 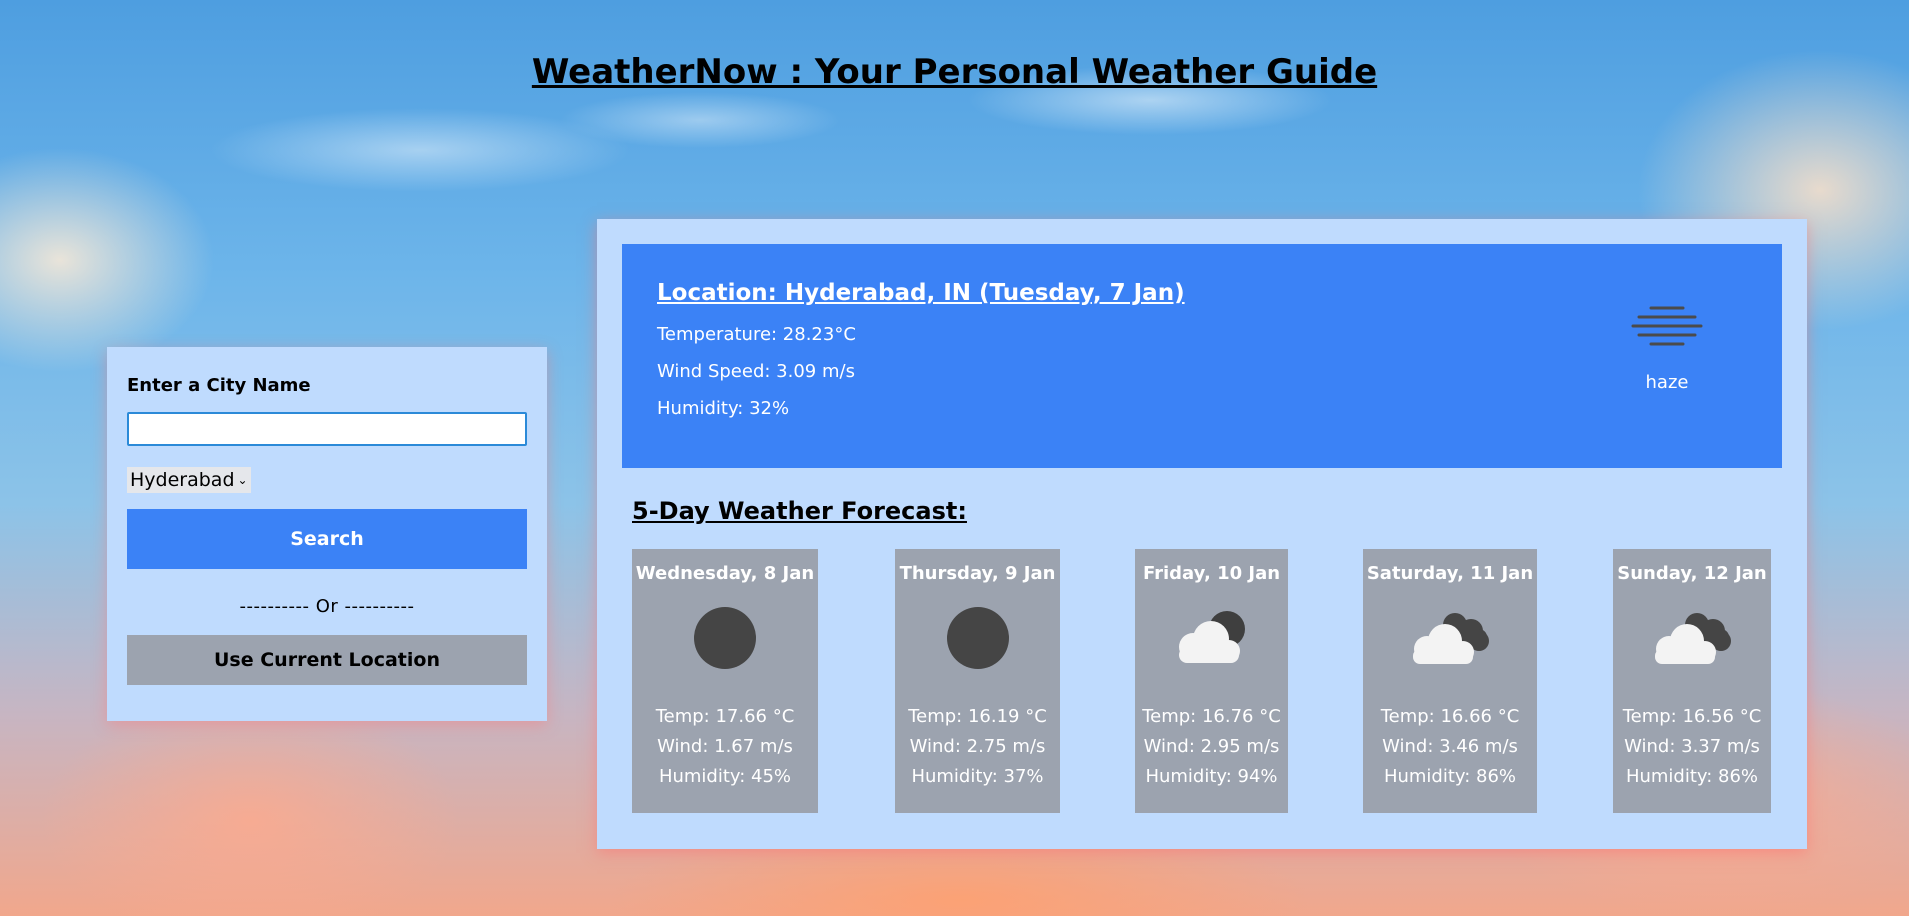 What do you see at coordinates (327, 606) in the screenshot?
I see `or-divider: ---------- Or ----------` at bounding box center [327, 606].